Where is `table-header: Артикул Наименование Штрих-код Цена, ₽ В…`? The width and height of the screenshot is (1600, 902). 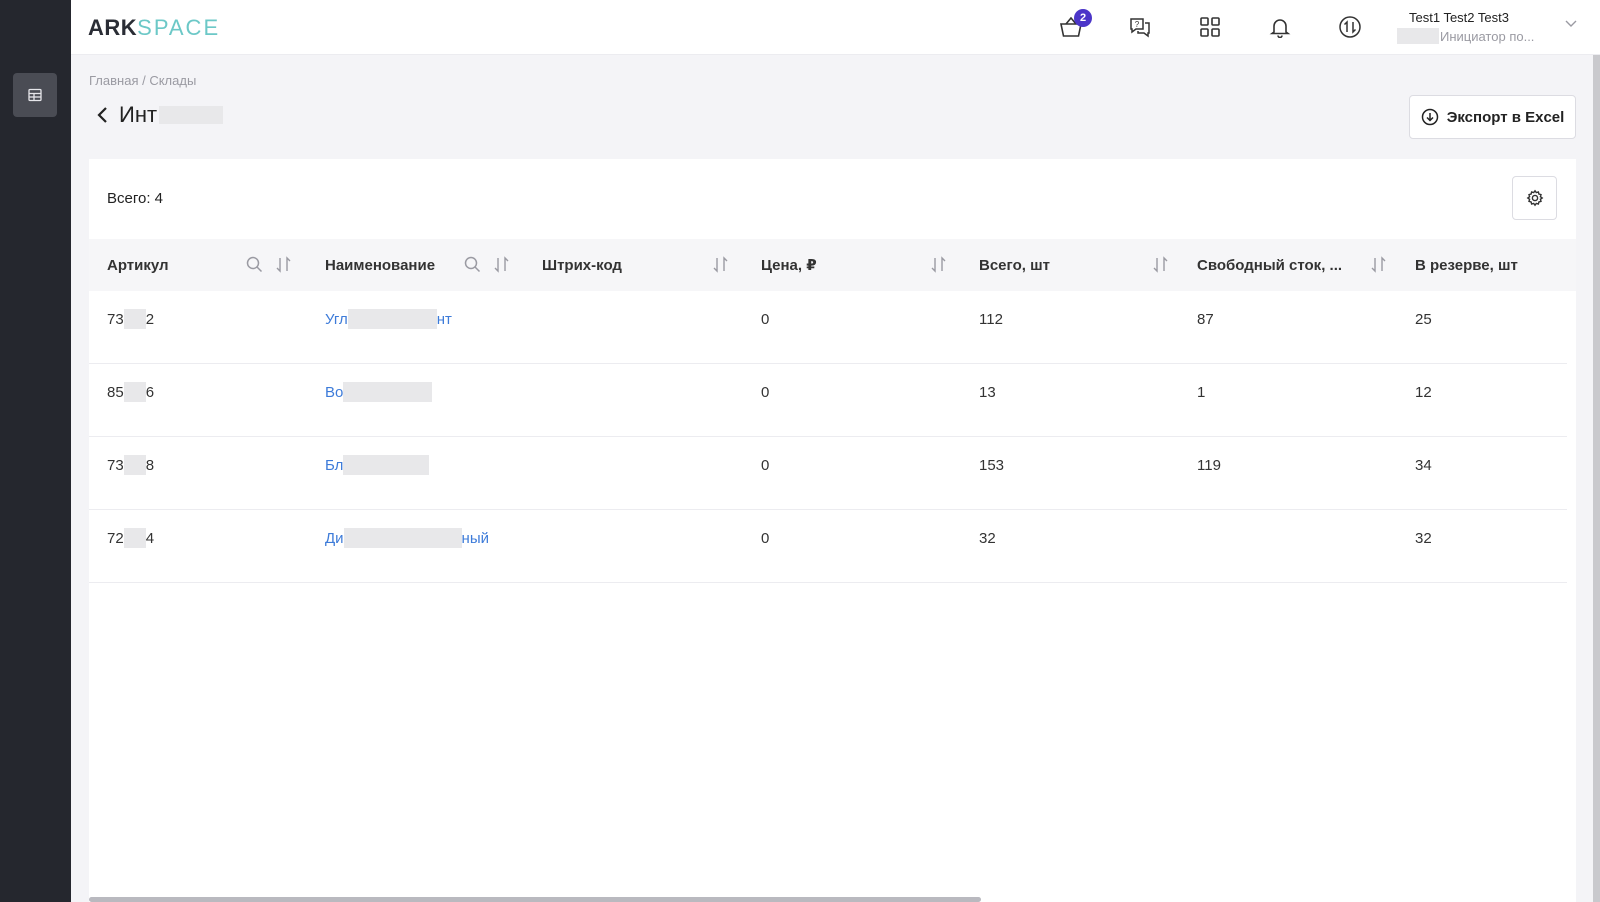 table-header: Артикул Наименование Штрих-код Цена, ₽ В… is located at coordinates (832, 265).